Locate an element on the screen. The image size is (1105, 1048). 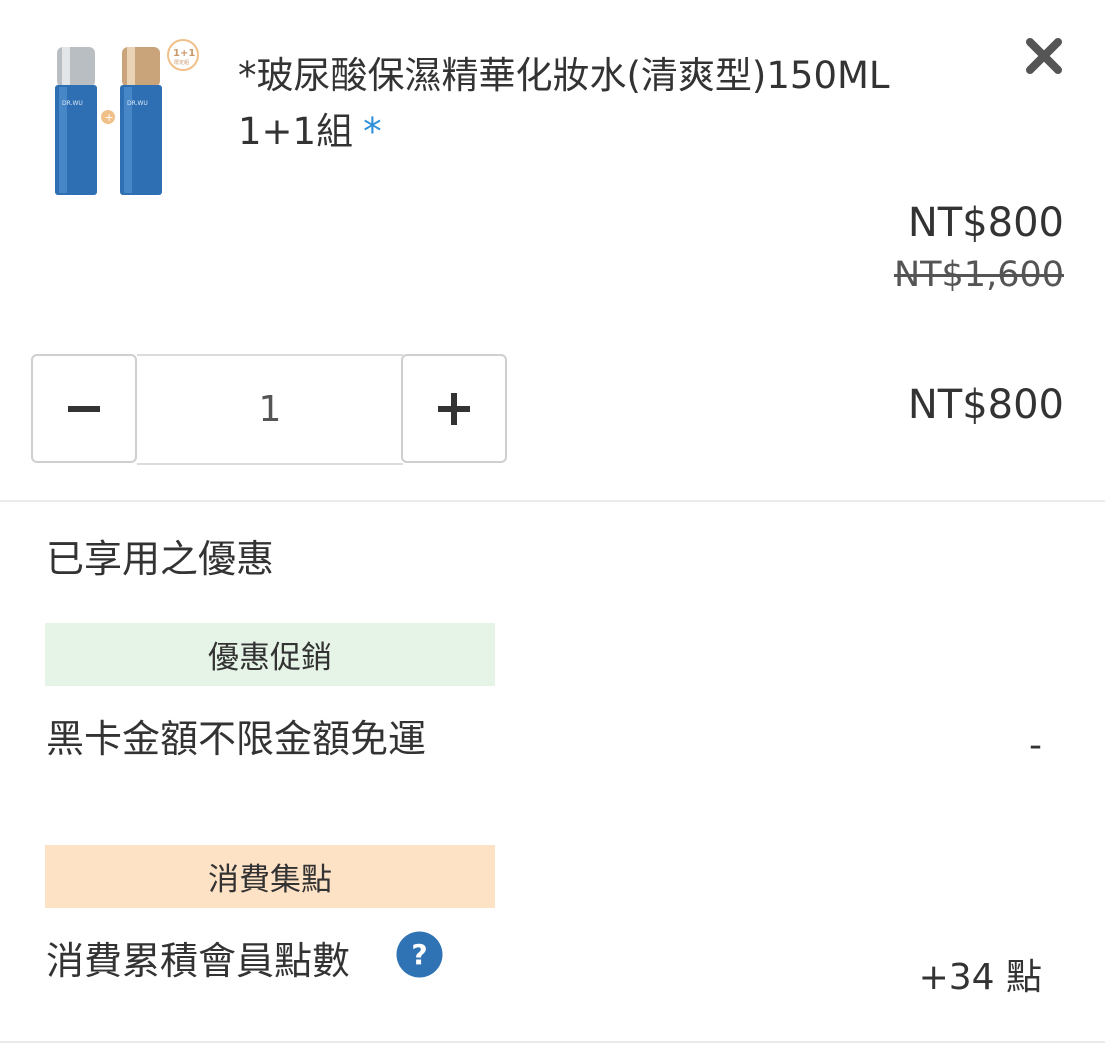
promotion-tag: 優惠促銷 is located at coordinates (270, 654).